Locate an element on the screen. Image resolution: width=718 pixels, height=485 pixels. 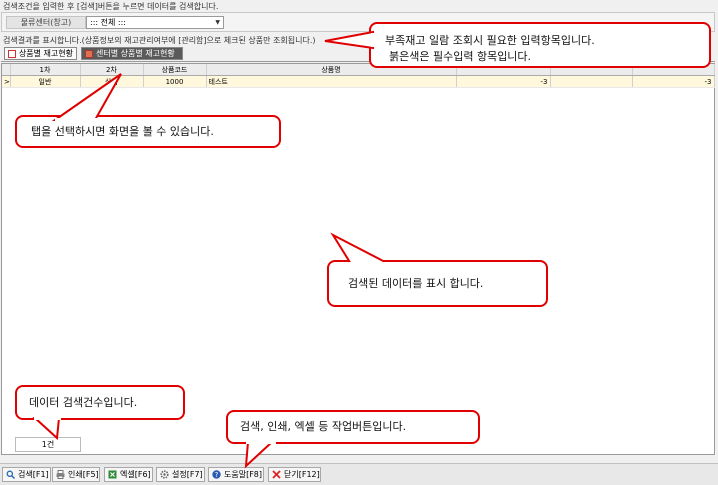
callout-text: 검색된 데이터를 표시 합니다. is located at coordinates (416, 283).